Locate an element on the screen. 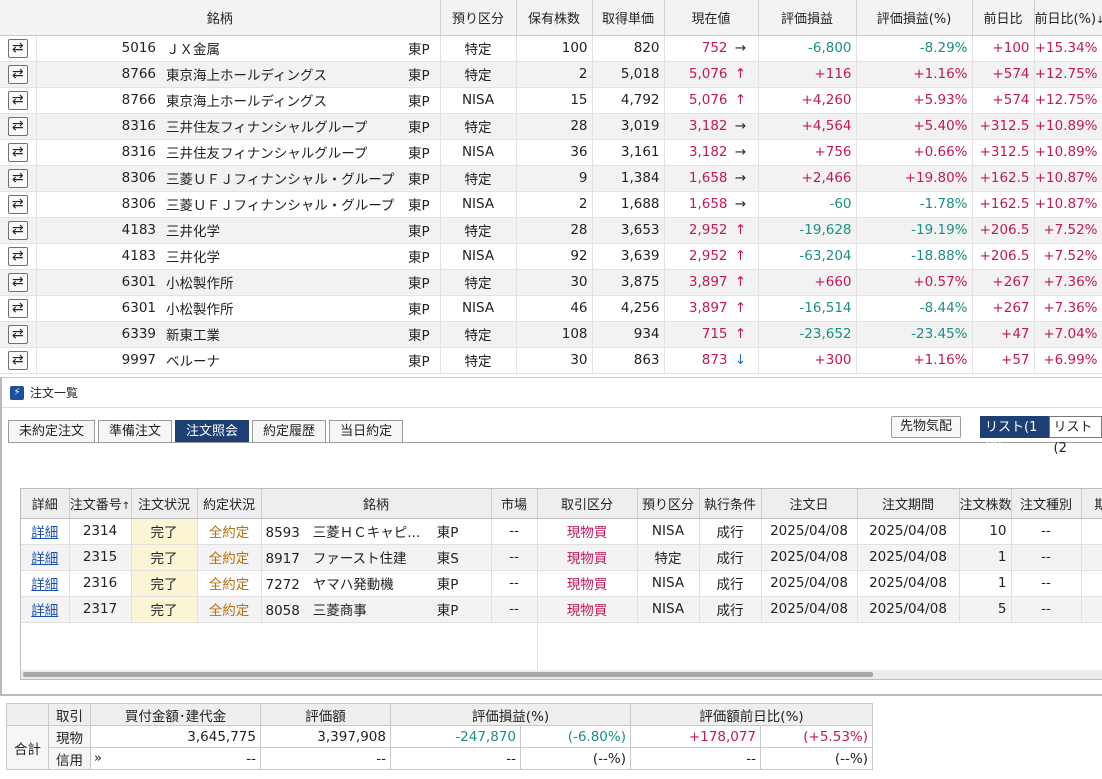  col-header-qty: 注文株数 is located at coordinates (985, 504).